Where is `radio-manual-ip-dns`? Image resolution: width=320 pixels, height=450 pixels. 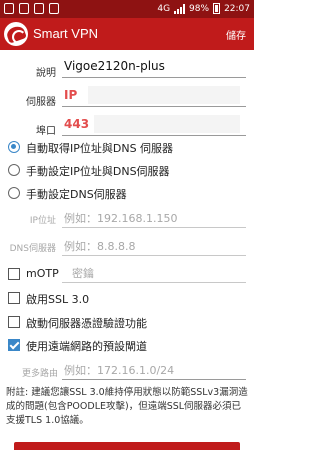 radio-manual-ip-dns is located at coordinates (14, 170).